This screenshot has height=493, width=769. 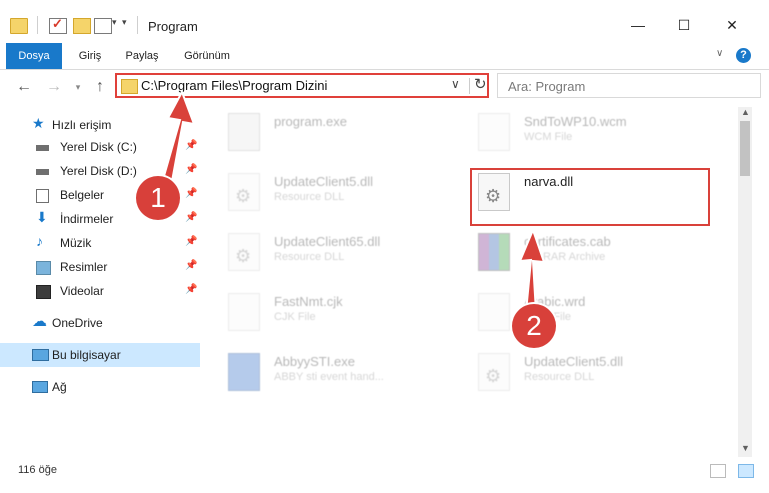 I want to click on ribbon-tabs: Dosya Giriş Paylaş Görünüm ∨ ?, so click(x=384, y=56).